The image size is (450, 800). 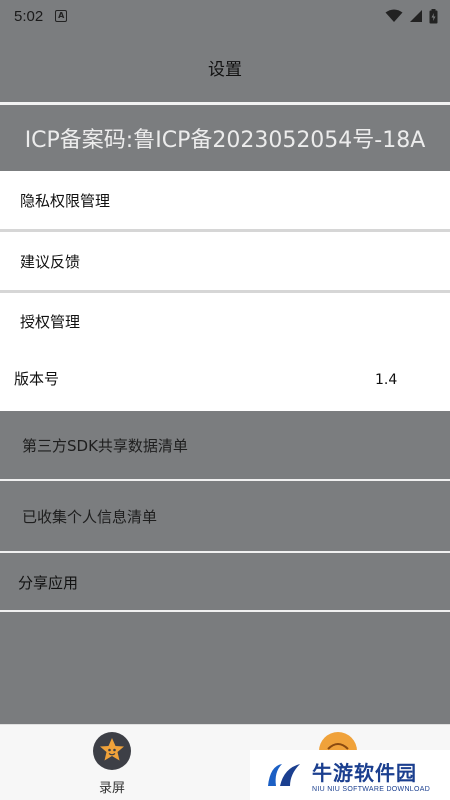 What do you see at coordinates (364, 773) in the screenshot?
I see `watermark-title: 牛游软件园` at bounding box center [364, 773].